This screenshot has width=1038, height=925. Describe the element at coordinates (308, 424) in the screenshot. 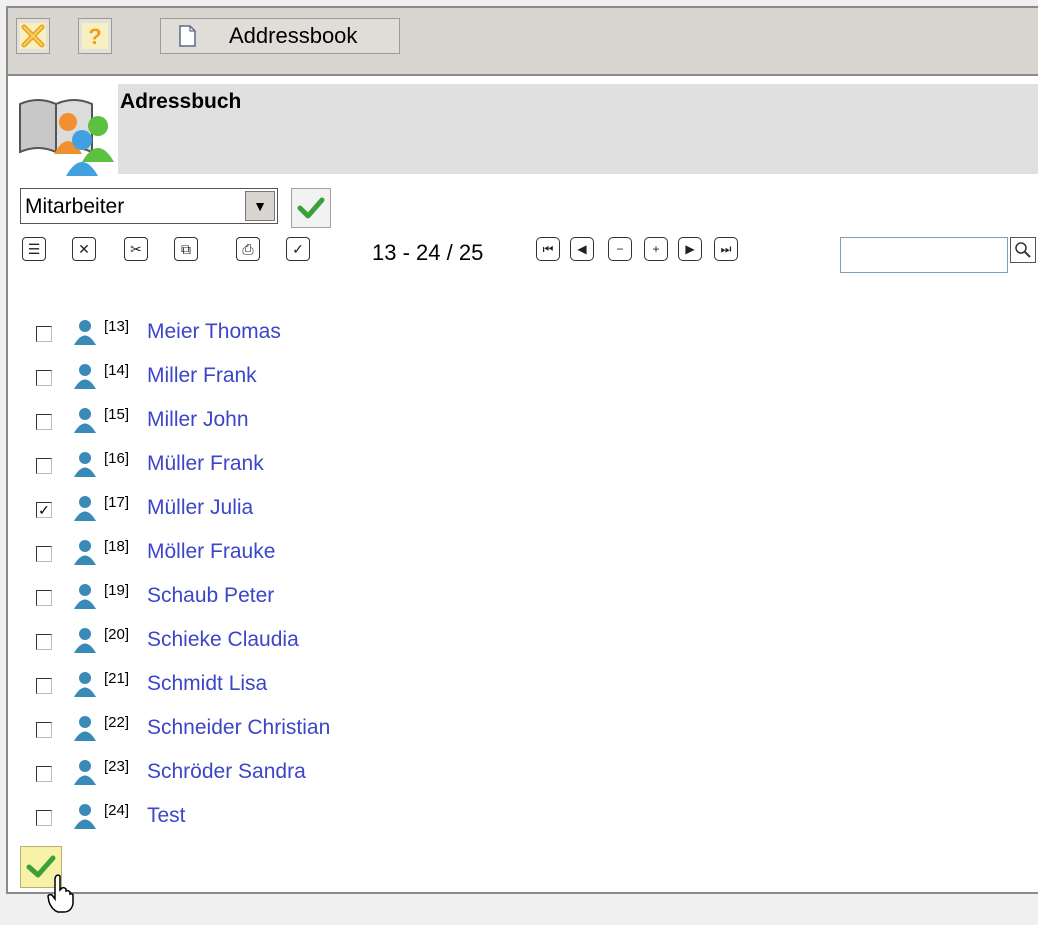

I see `list-item: [15] Miller John` at that location.